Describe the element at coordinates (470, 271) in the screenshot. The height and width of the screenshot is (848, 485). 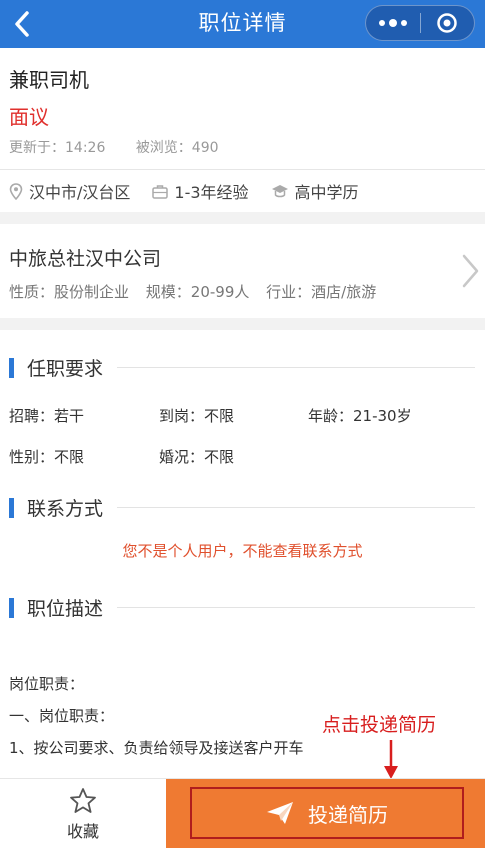
I see `chevron-right-icon` at that location.